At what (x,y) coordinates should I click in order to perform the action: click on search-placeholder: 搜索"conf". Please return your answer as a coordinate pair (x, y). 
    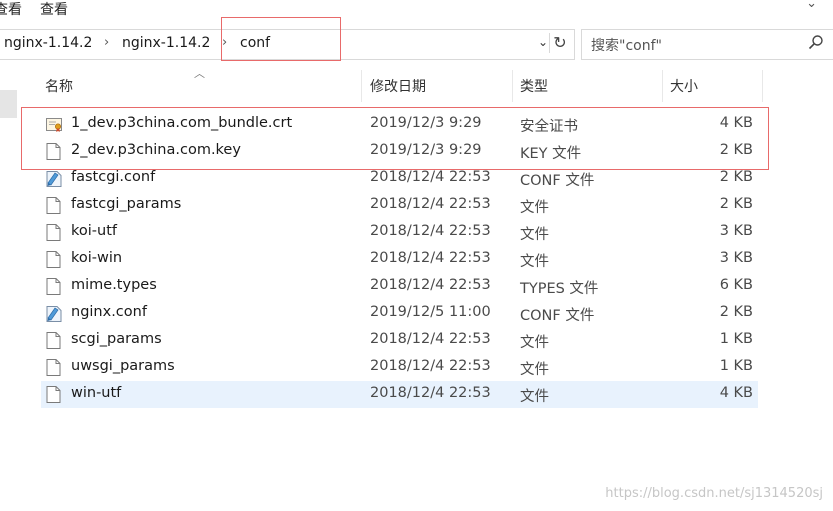
    Looking at the image, I should click on (626, 46).